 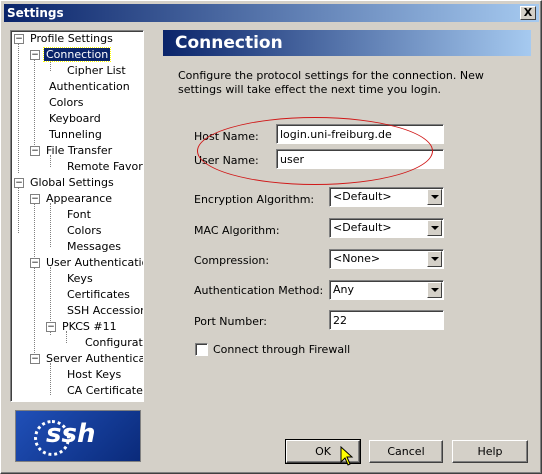 I want to click on host-name-field: login.uni-freiburg.de, so click(x=360, y=134).